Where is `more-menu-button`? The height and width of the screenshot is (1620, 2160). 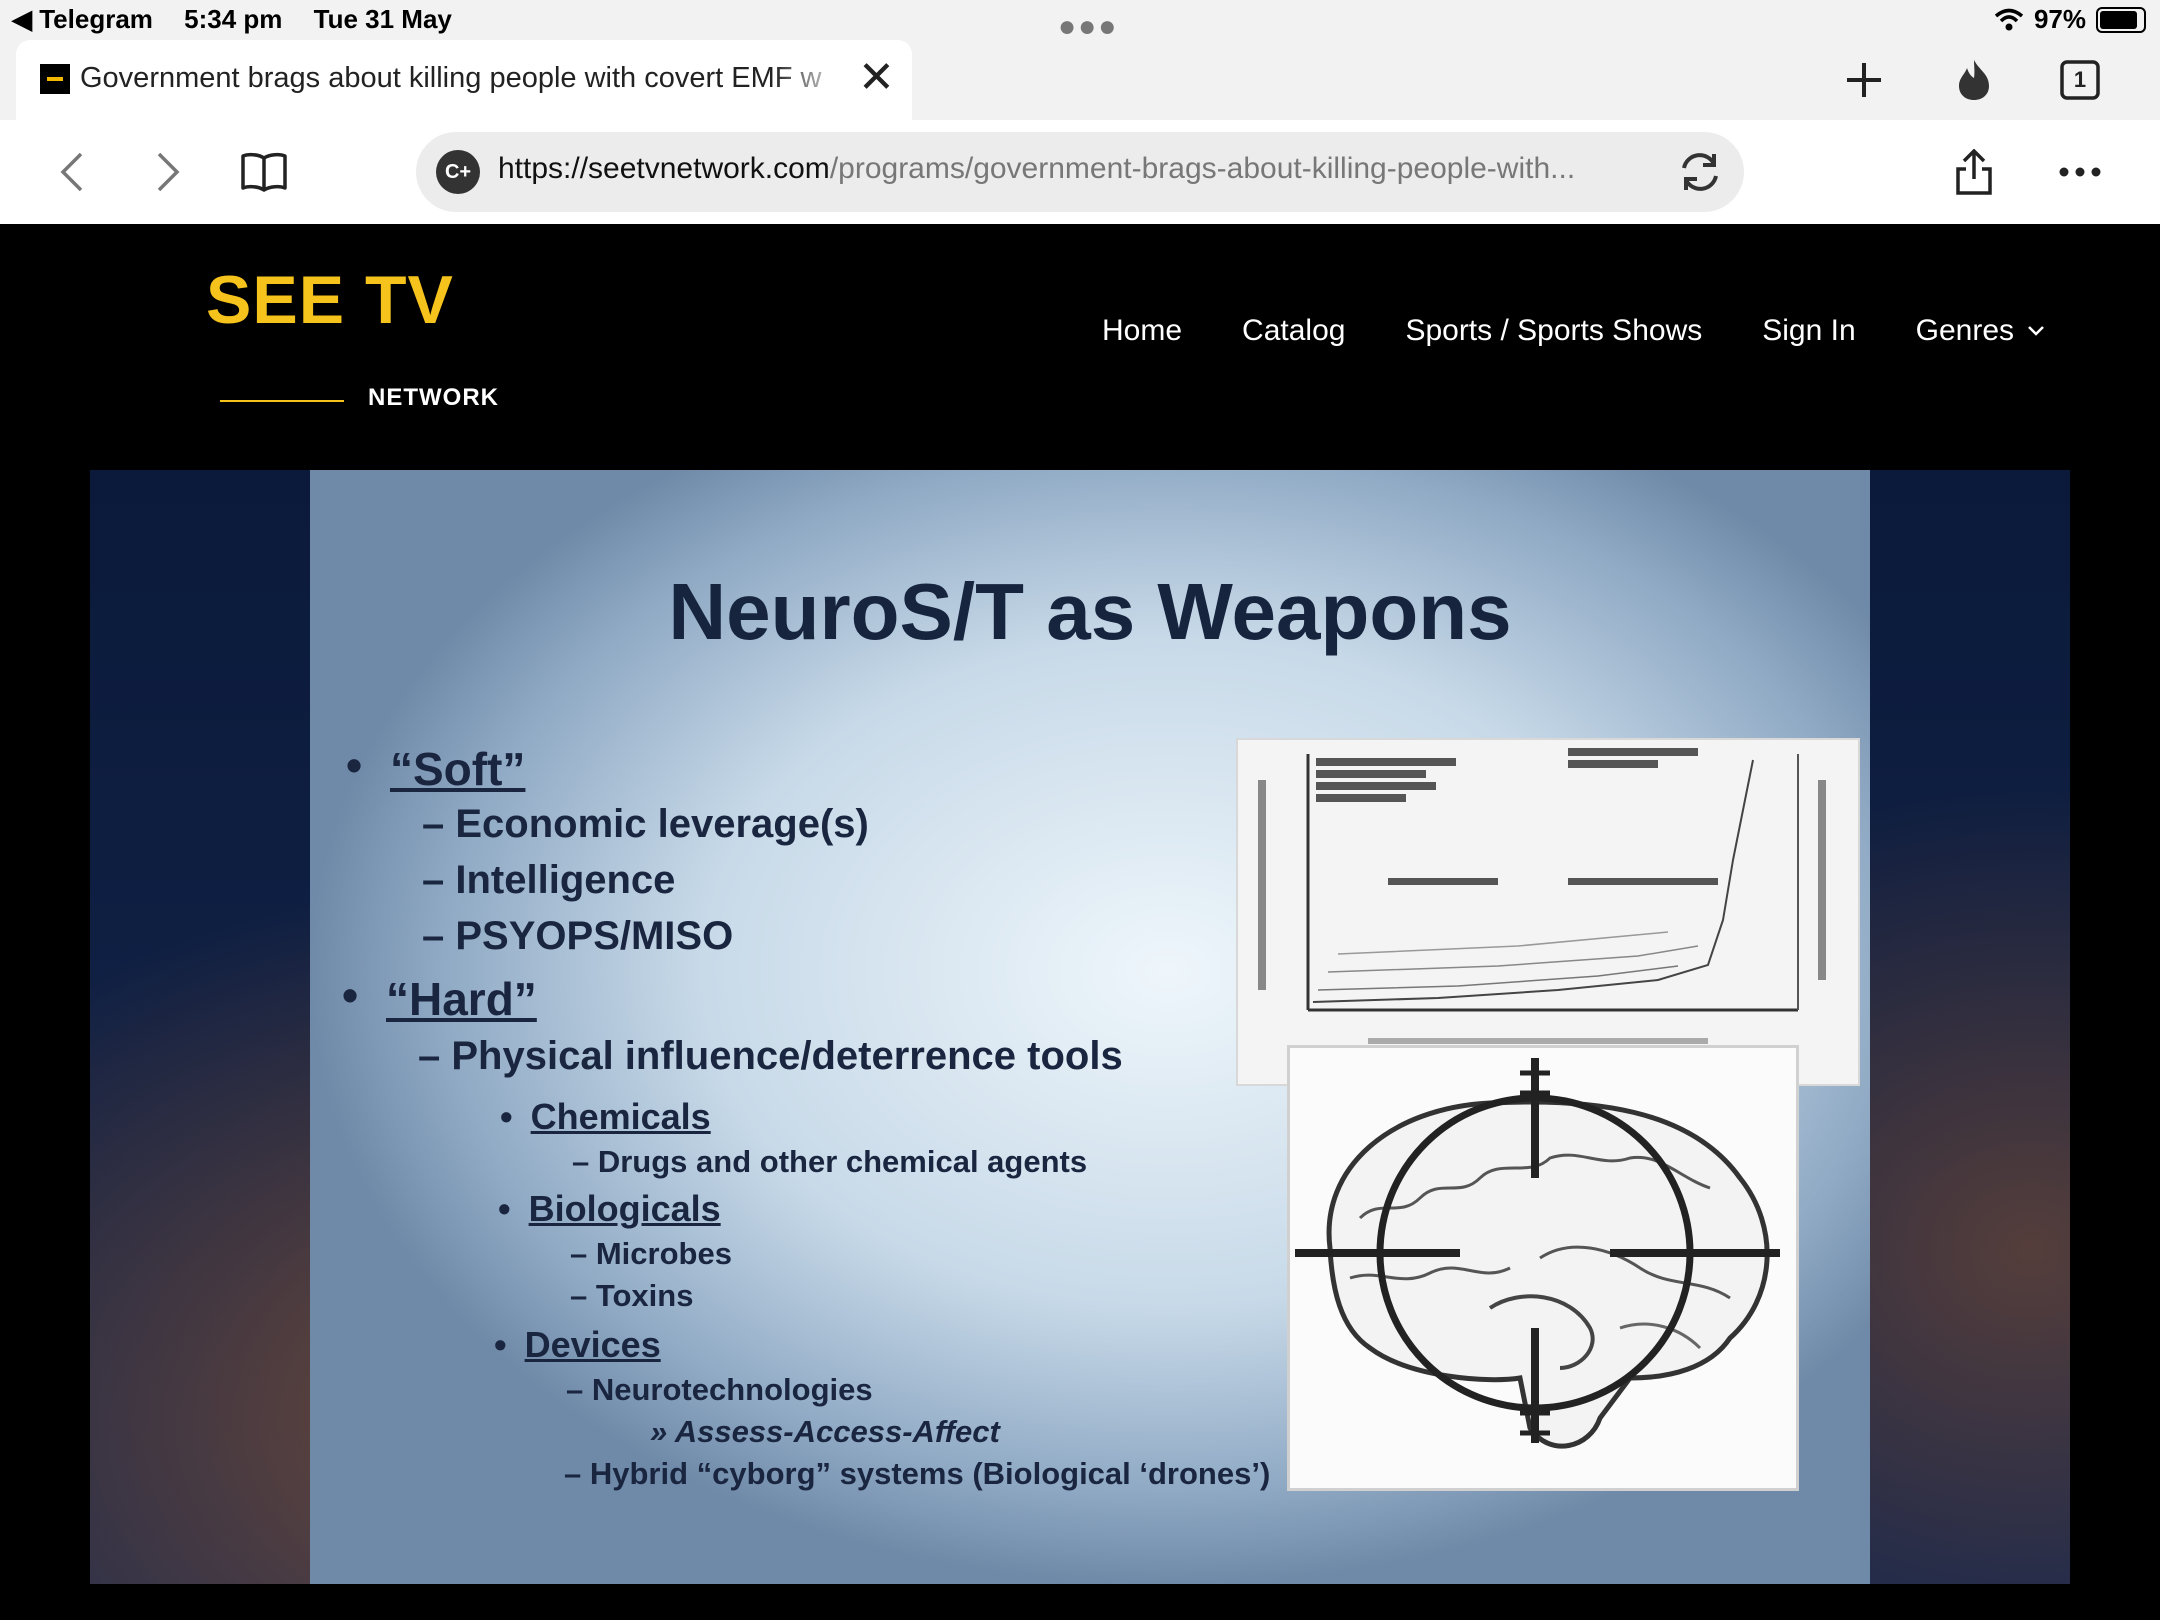 more-menu-button is located at coordinates (2080, 172).